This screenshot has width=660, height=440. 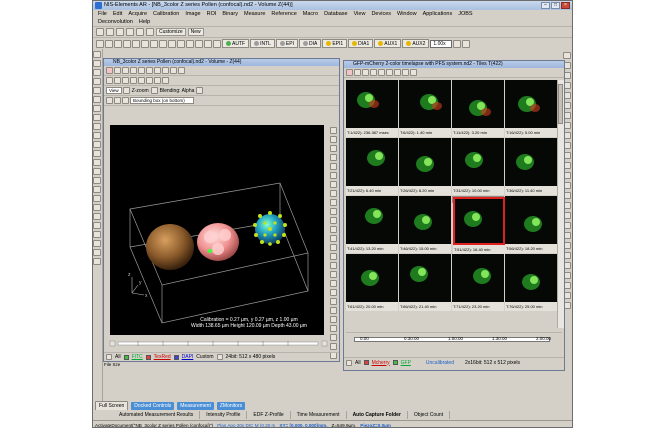 I want to click on print-icon, so click(x=97, y=252).